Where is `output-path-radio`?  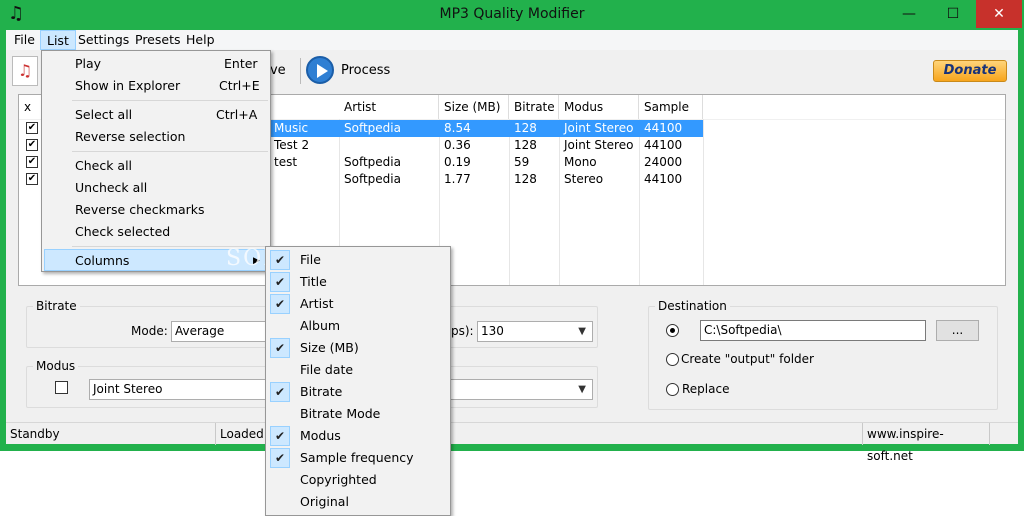 output-path-radio is located at coordinates (672, 330).